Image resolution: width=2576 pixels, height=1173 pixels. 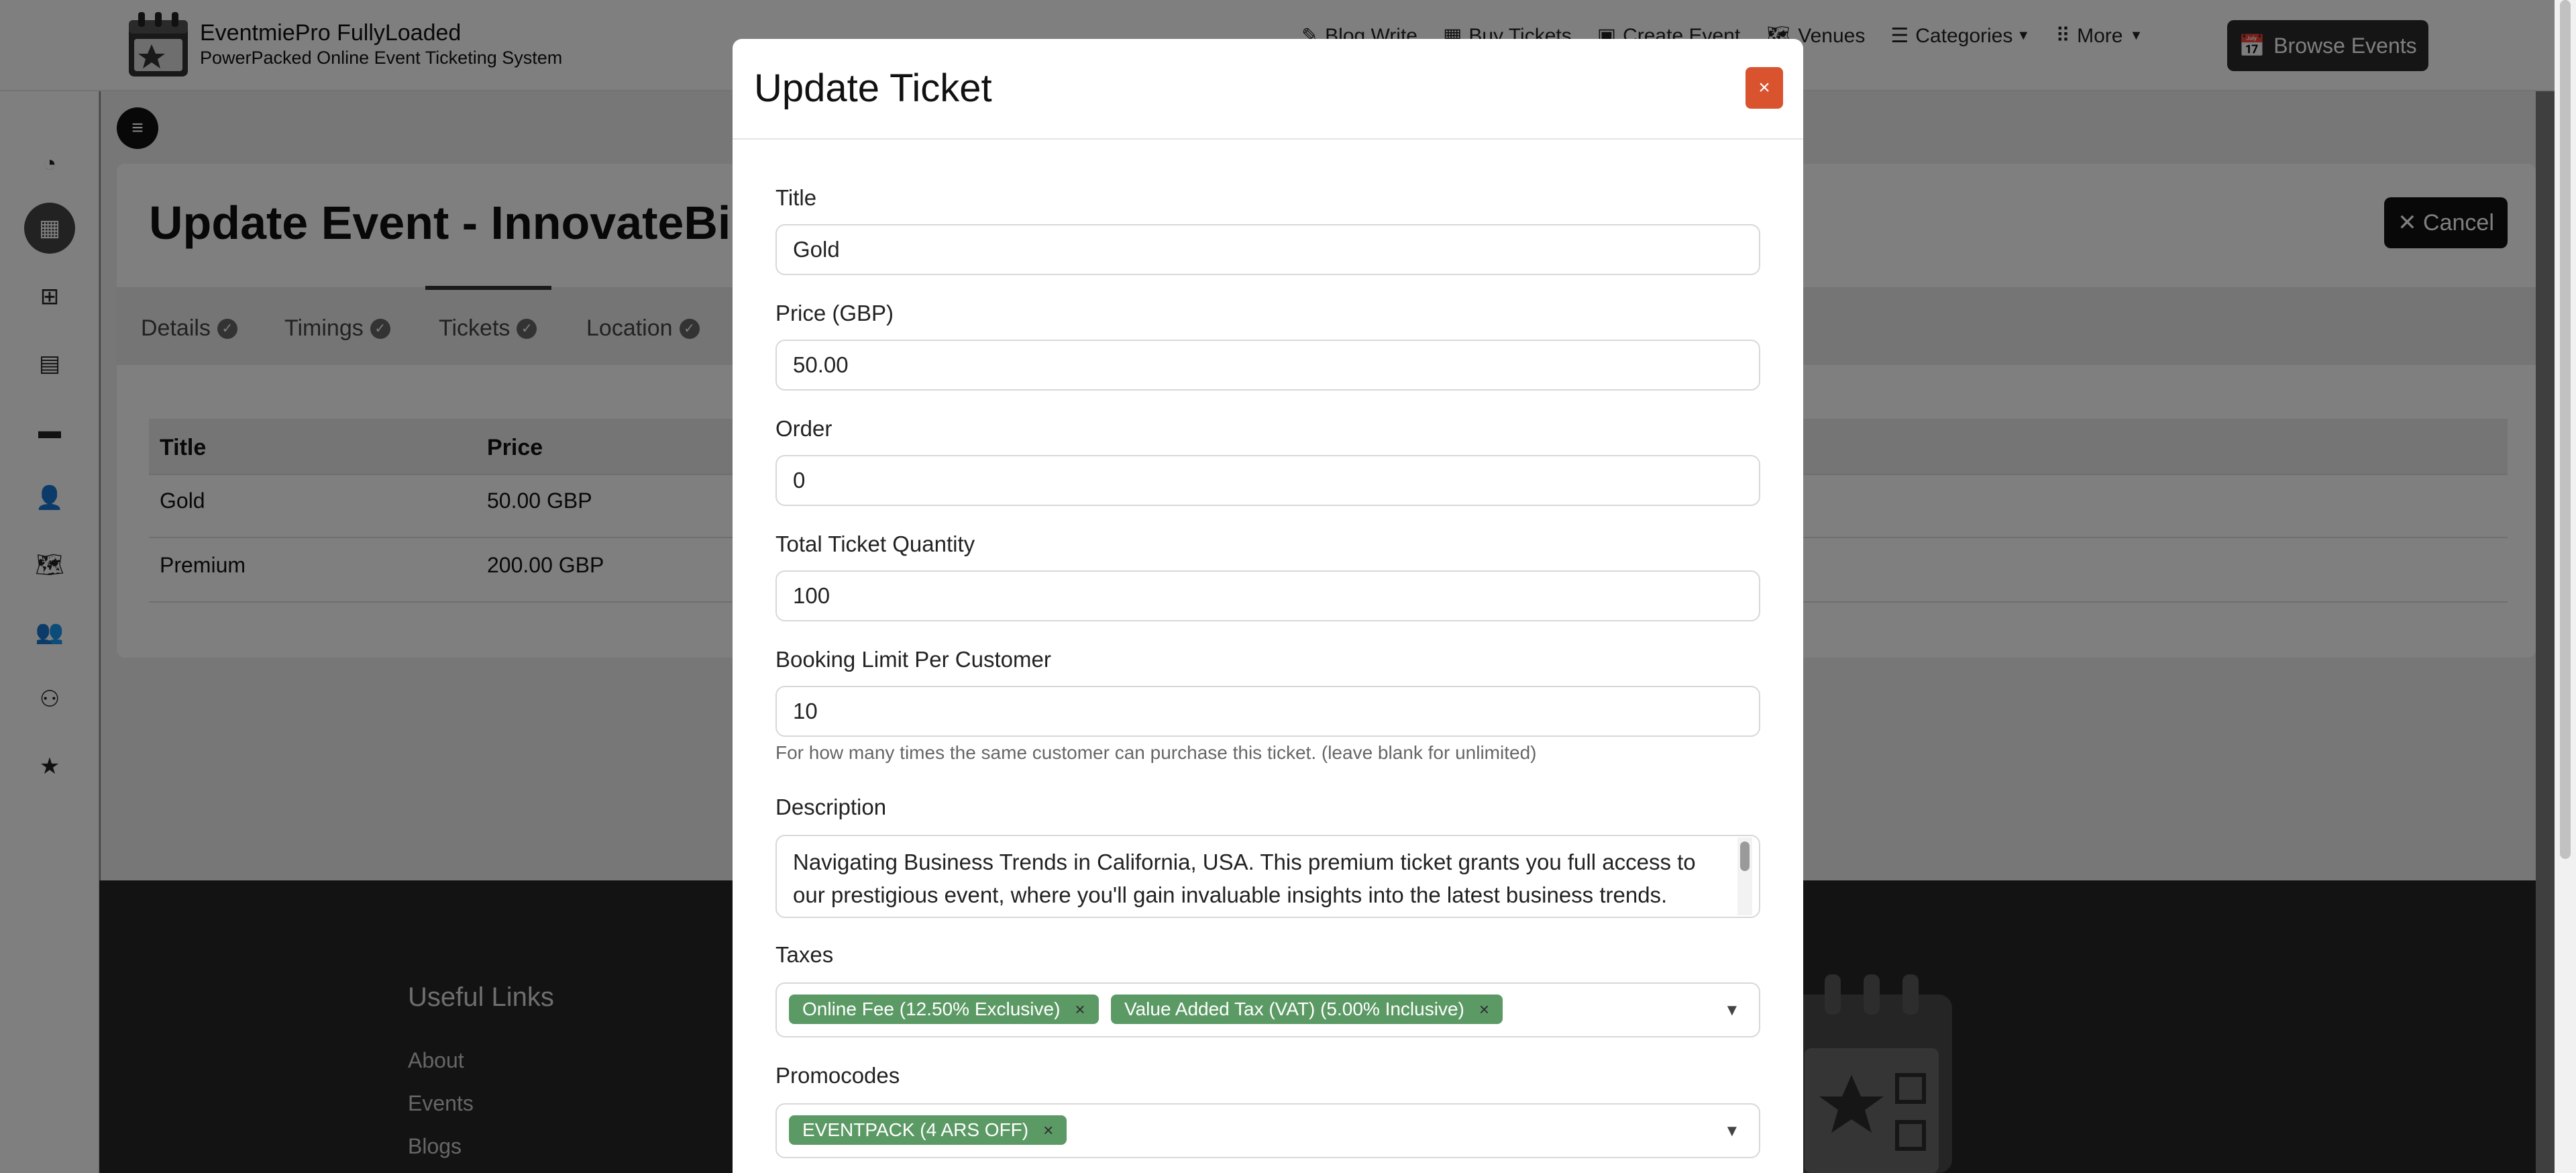 What do you see at coordinates (1267, 595) in the screenshot?
I see `quantity-input: 100` at bounding box center [1267, 595].